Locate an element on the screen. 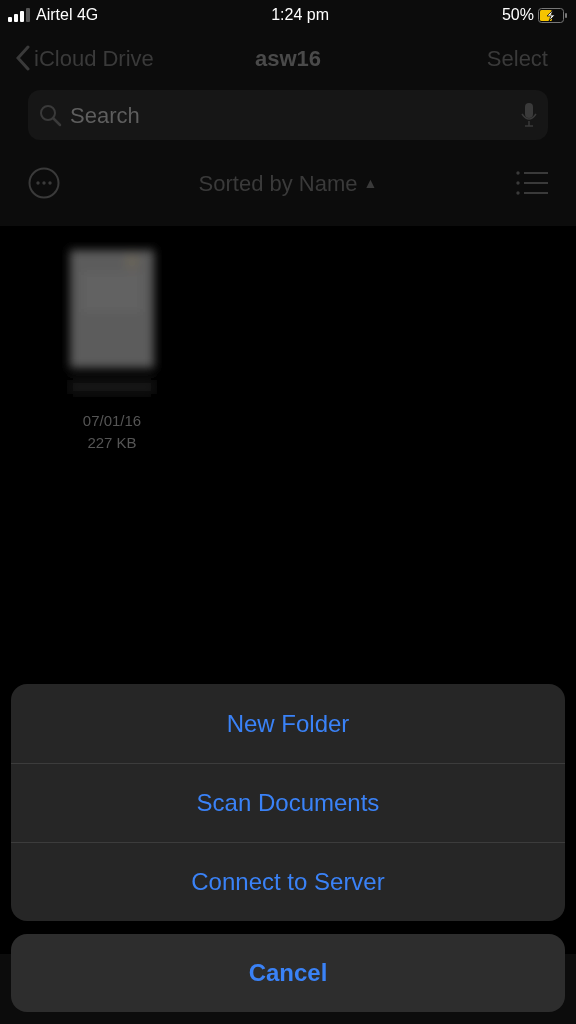 Image resolution: width=576 pixels, height=1024 pixels. clock-text: 1:24 pm is located at coordinates (300, 15).